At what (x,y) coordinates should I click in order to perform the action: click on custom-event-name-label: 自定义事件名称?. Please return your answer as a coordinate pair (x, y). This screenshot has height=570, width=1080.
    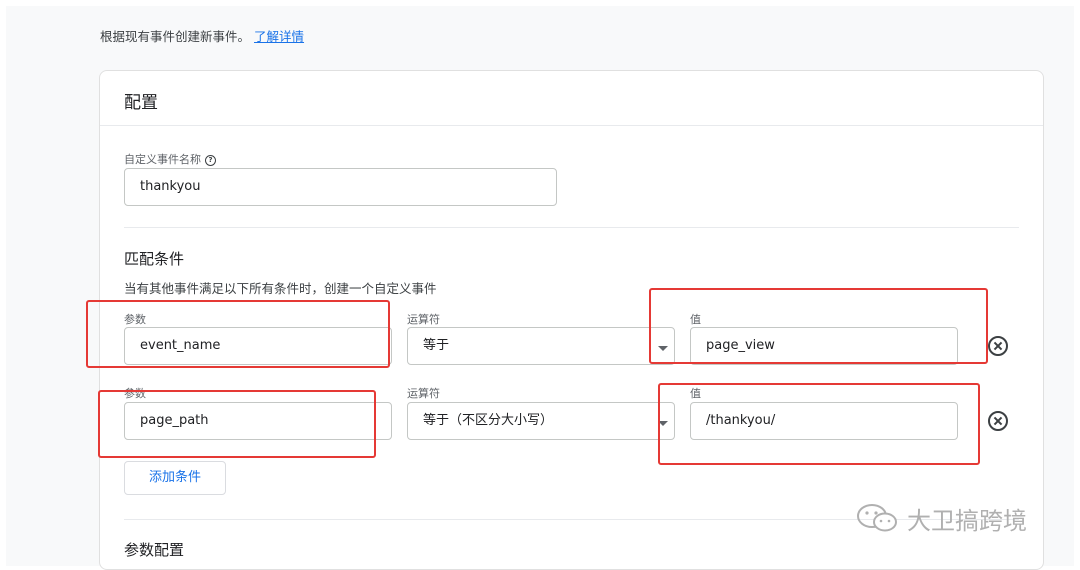
    Looking at the image, I should click on (170, 159).